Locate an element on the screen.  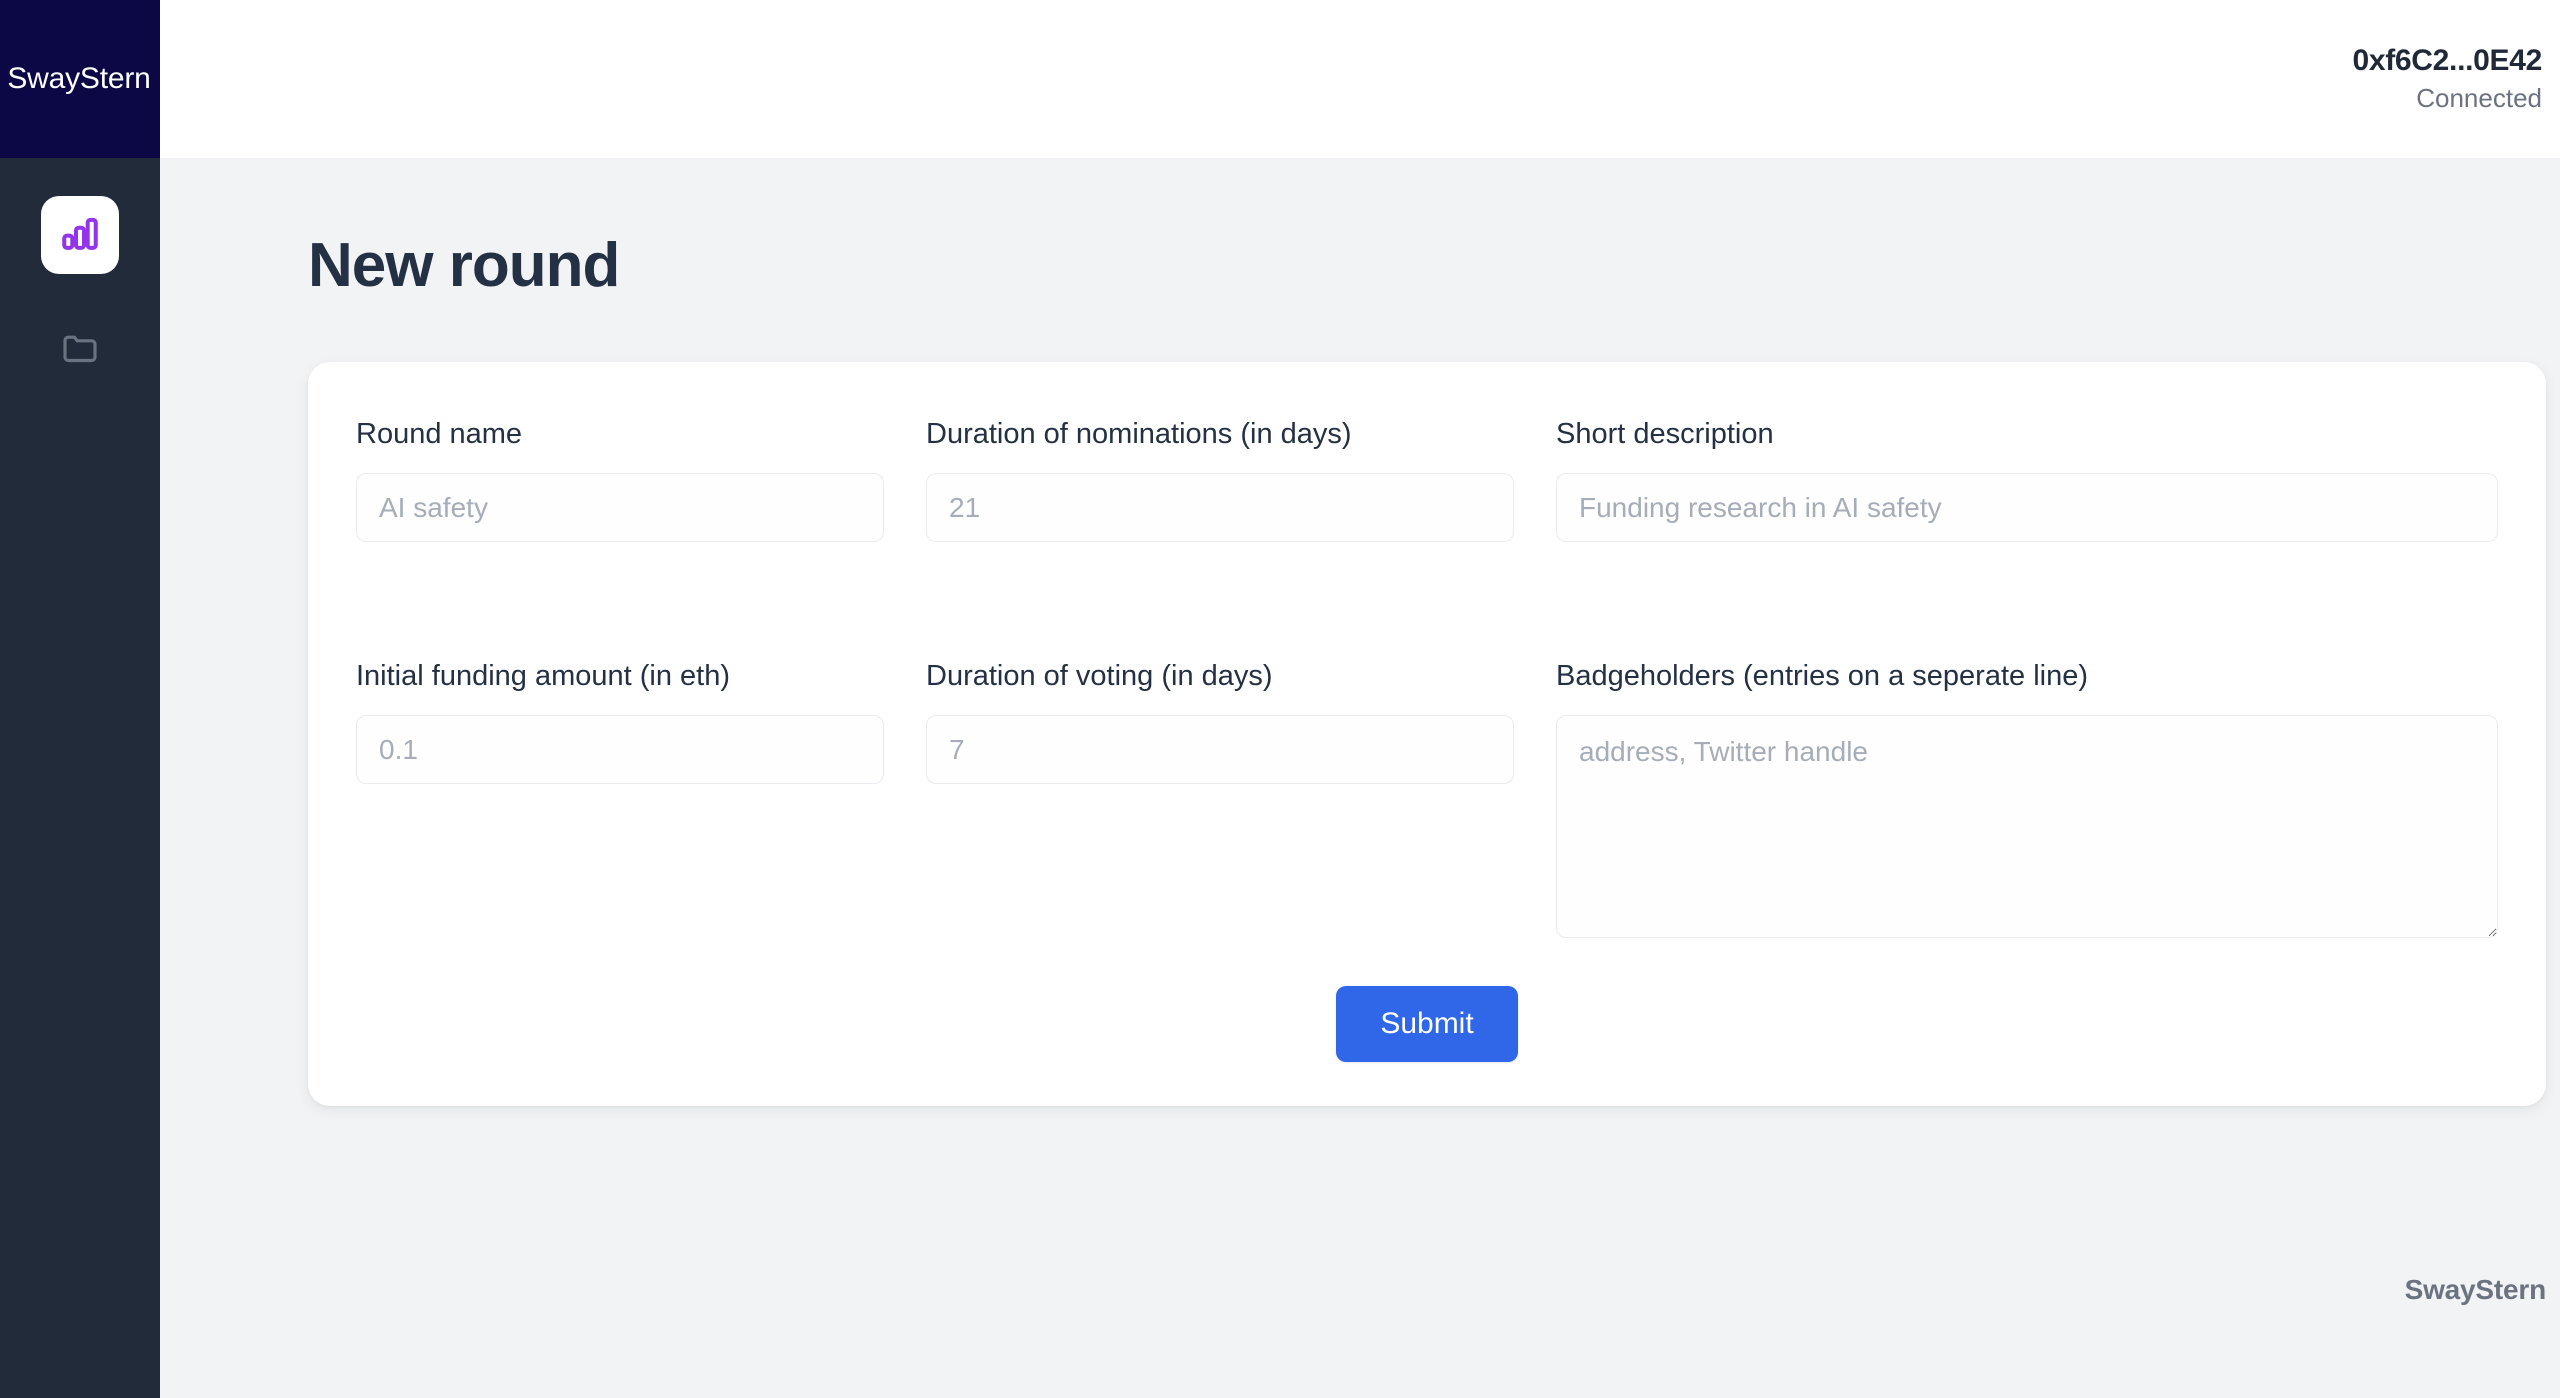
duration-of-nominations-input is located at coordinates (1220, 507).